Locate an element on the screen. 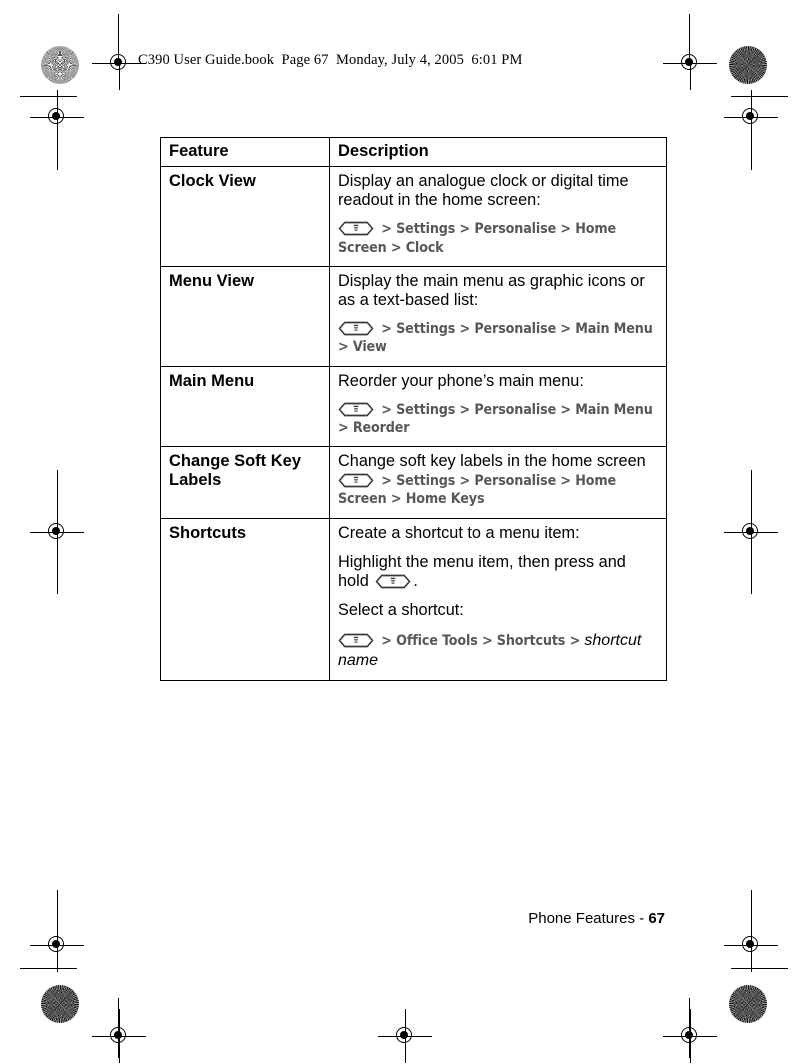  path-segment: Clock is located at coordinates (424, 247).